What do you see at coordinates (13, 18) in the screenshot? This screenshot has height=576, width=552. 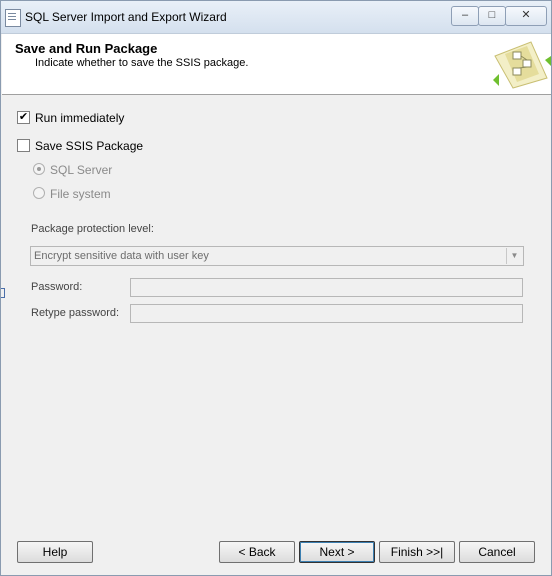 I see `app-icon` at bounding box center [13, 18].